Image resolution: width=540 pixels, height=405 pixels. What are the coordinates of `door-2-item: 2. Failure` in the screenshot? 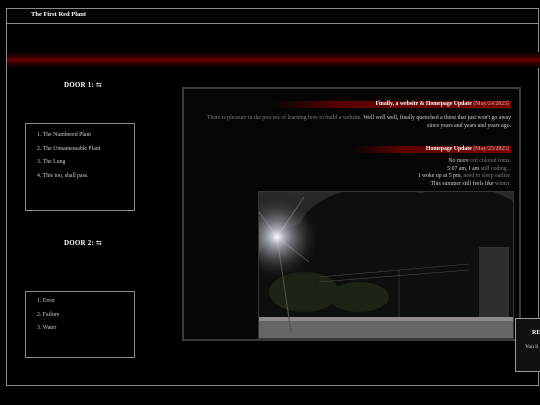 It's located at (85, 316).